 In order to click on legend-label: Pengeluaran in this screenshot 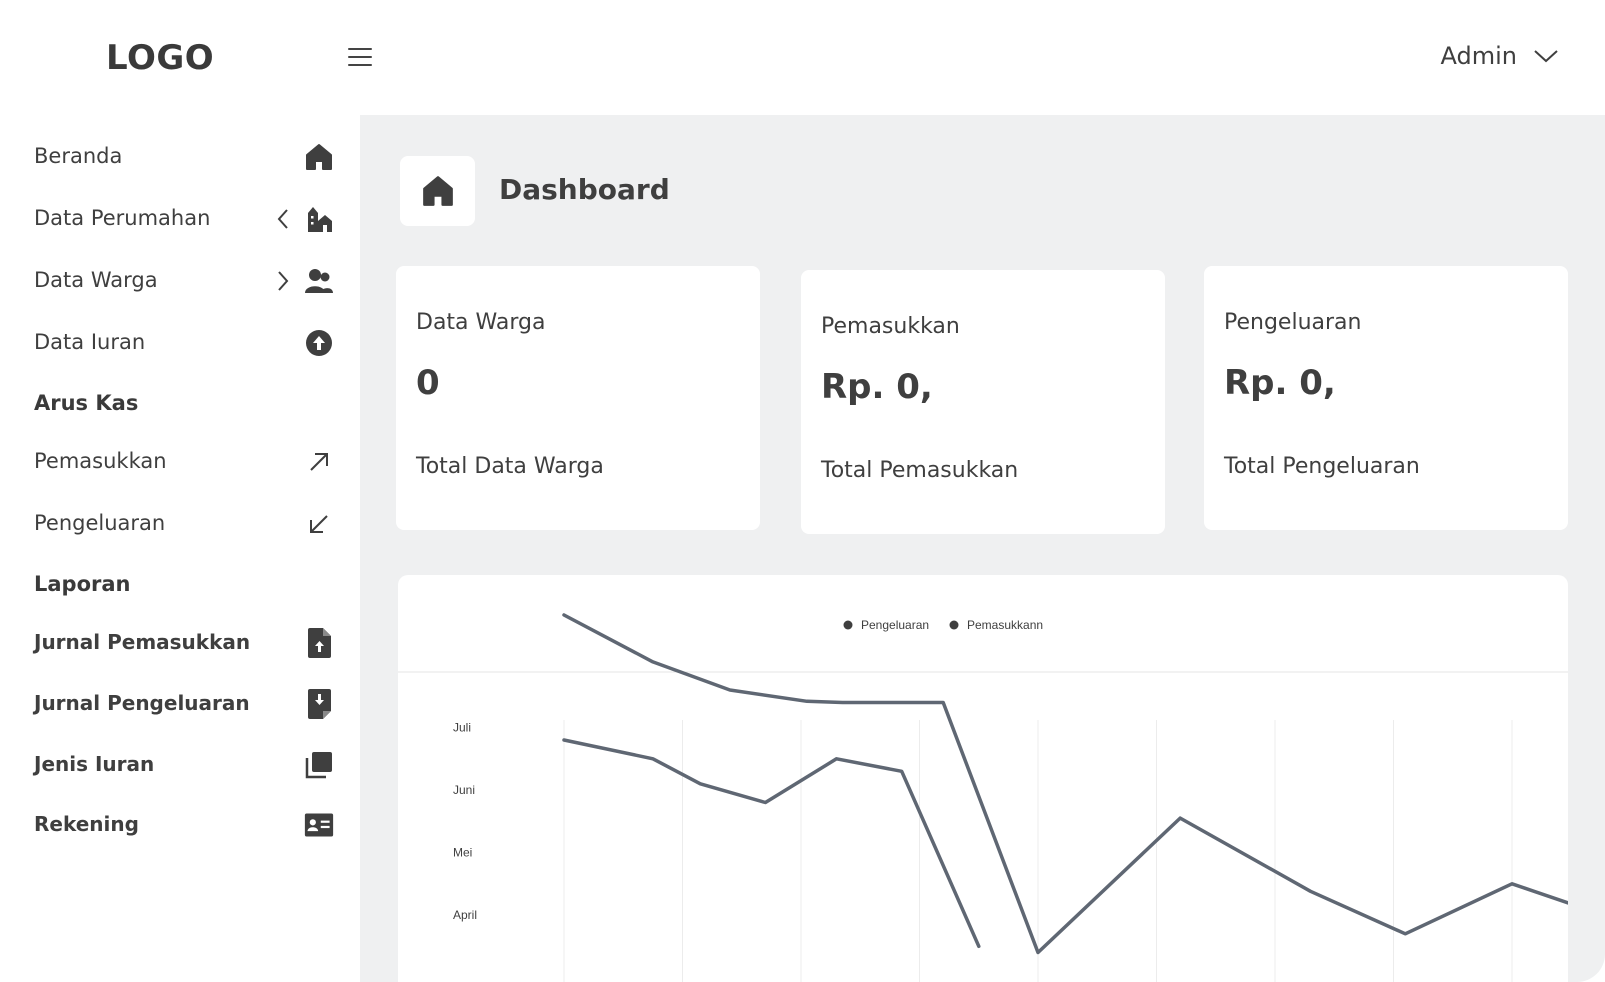, I will do `click(895, 625)`.